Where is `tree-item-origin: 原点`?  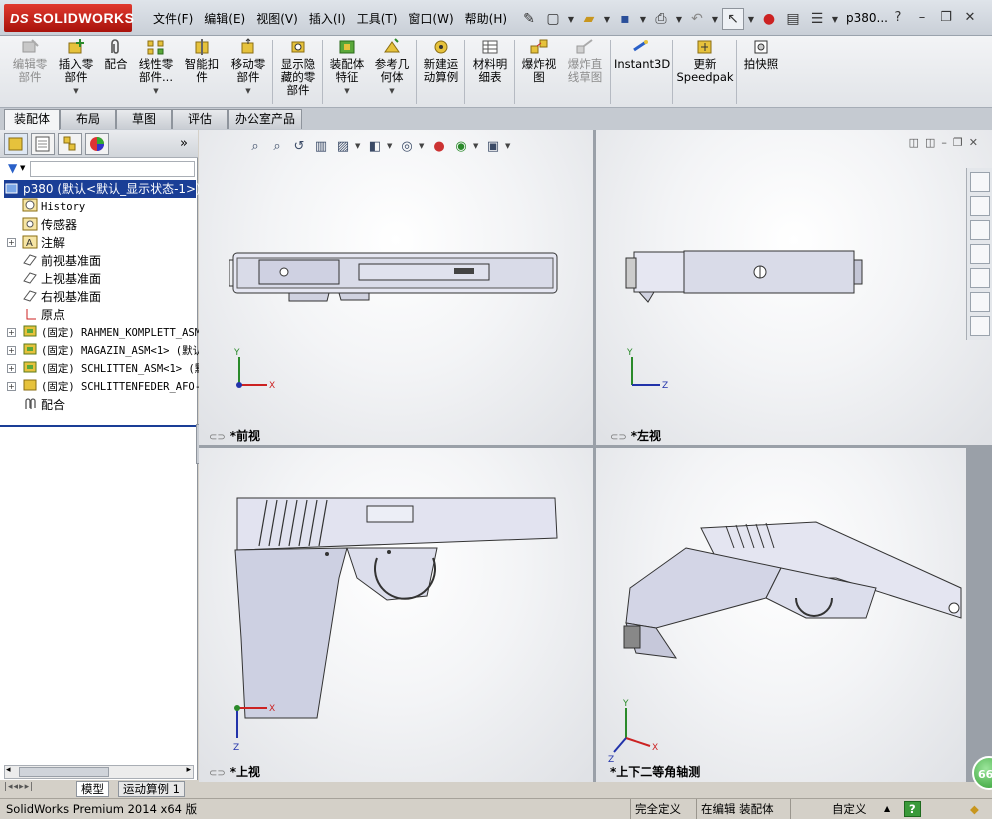 tree-item-origin: 原点 is located at coordinates (43, 315).